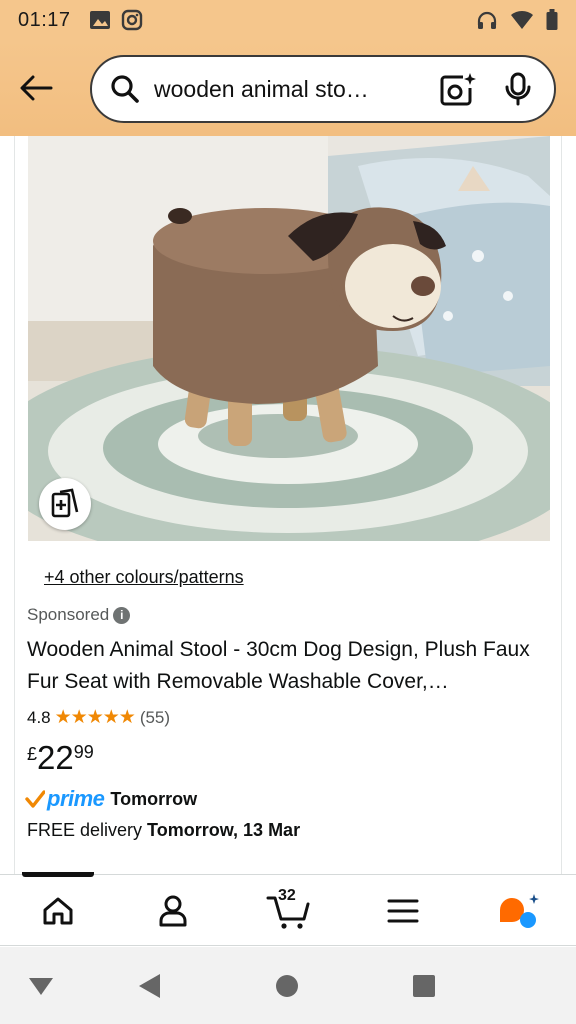  I want to click on colours-link: +4 other colours/patterns, so click(144, 577).